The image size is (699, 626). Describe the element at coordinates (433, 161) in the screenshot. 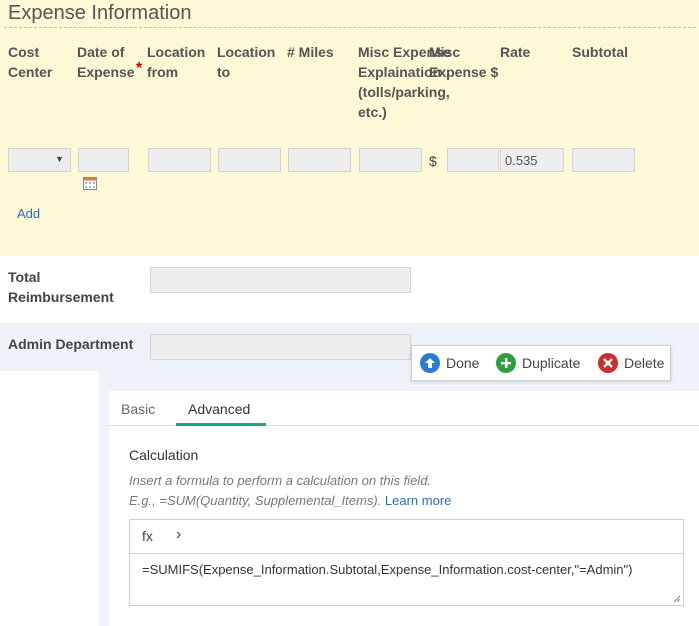

I see `currency-symbol: $` at that location.